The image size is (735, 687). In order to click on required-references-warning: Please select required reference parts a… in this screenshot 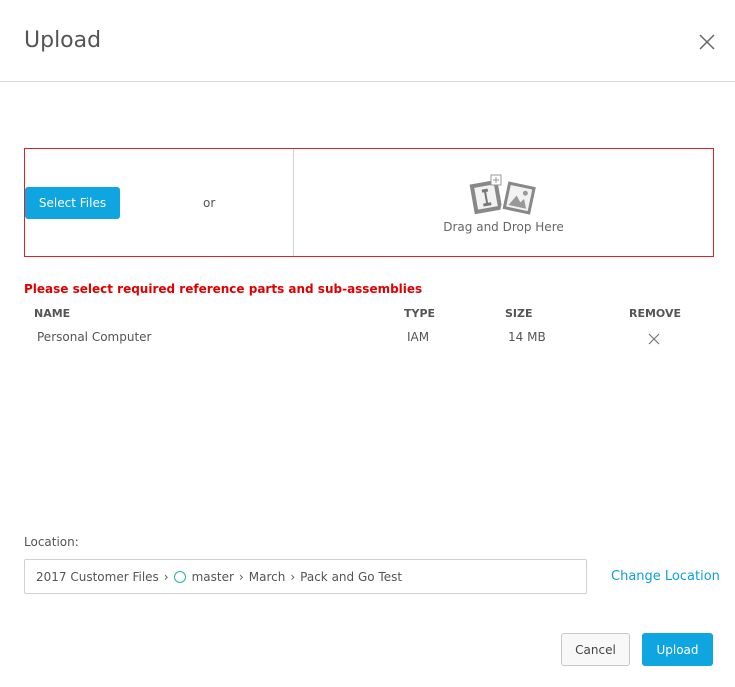, I will do `click(223, 289)`.